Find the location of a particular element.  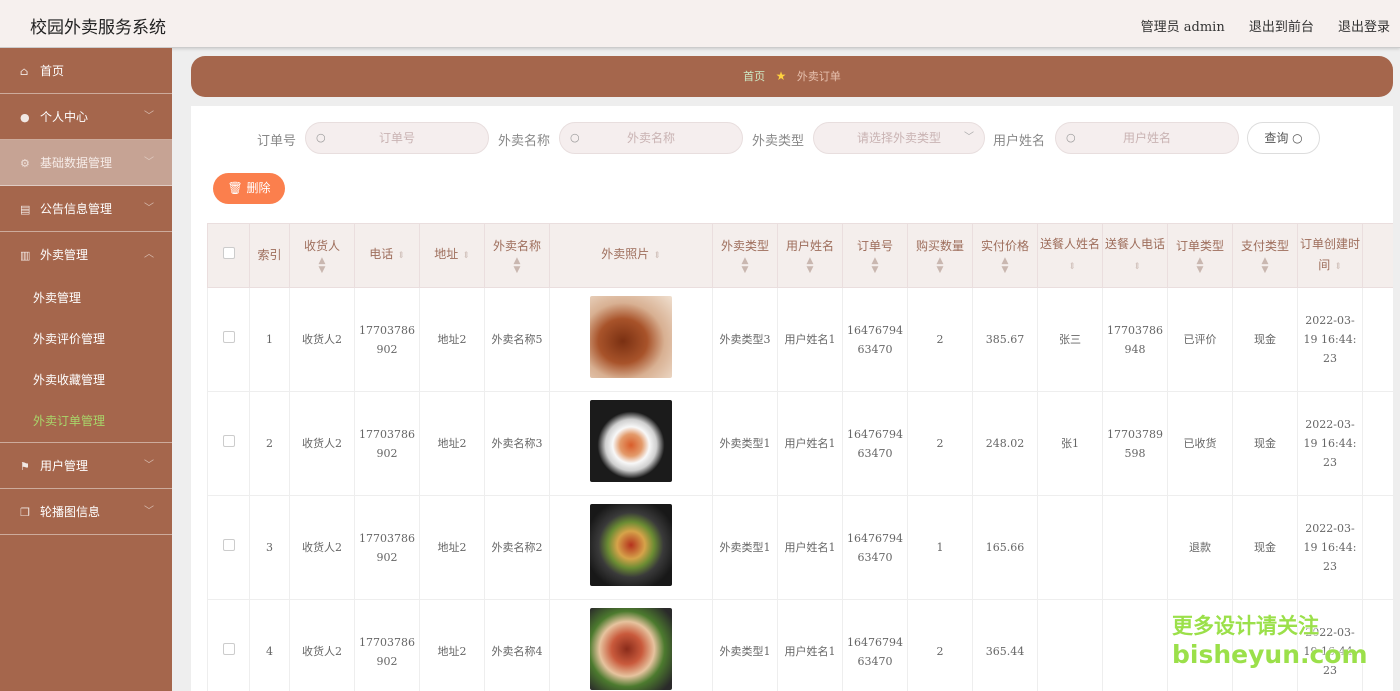

sidebar-subitem-food-favorite: 外卖收藏管理 is located at coordinates (86, 380).